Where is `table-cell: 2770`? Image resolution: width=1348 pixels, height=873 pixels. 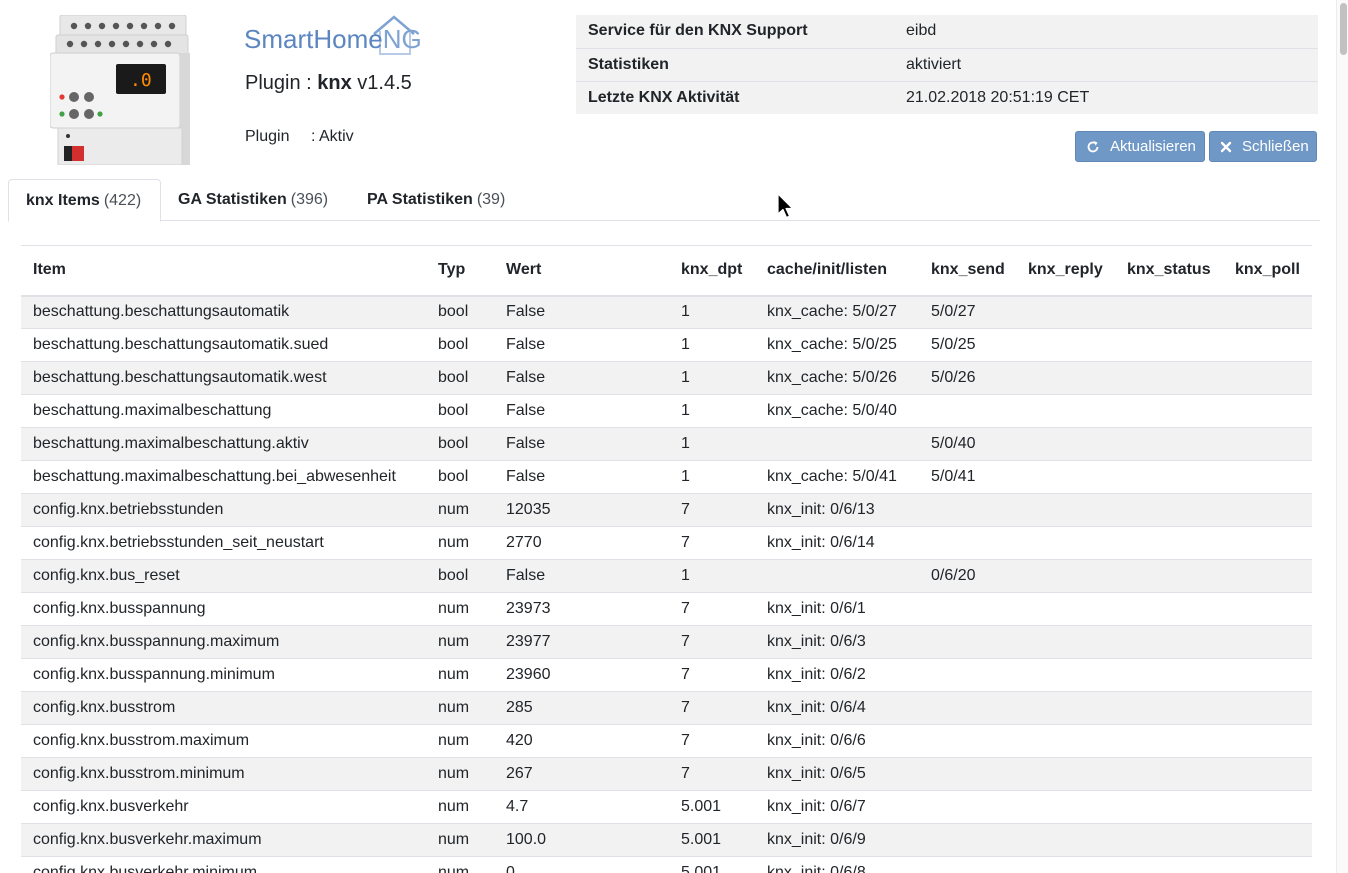 table-cell: 2770 is located at coordinates (581, 543).